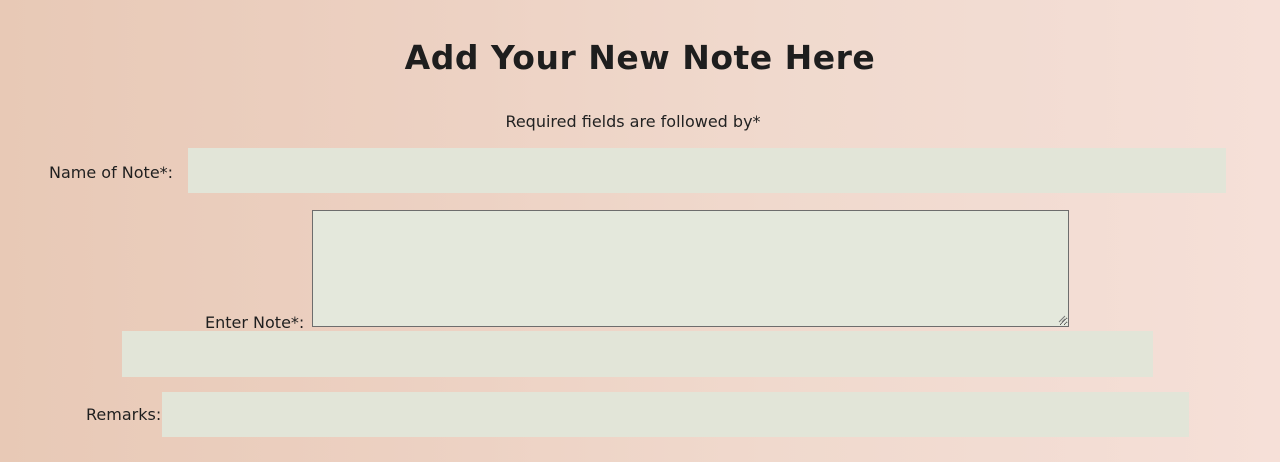 This screenshot has height=462, width=1280. Describe the element at coordinates (255, 322) in the screenshot. I see `enter-note-label: Enter Note*:` at that location.